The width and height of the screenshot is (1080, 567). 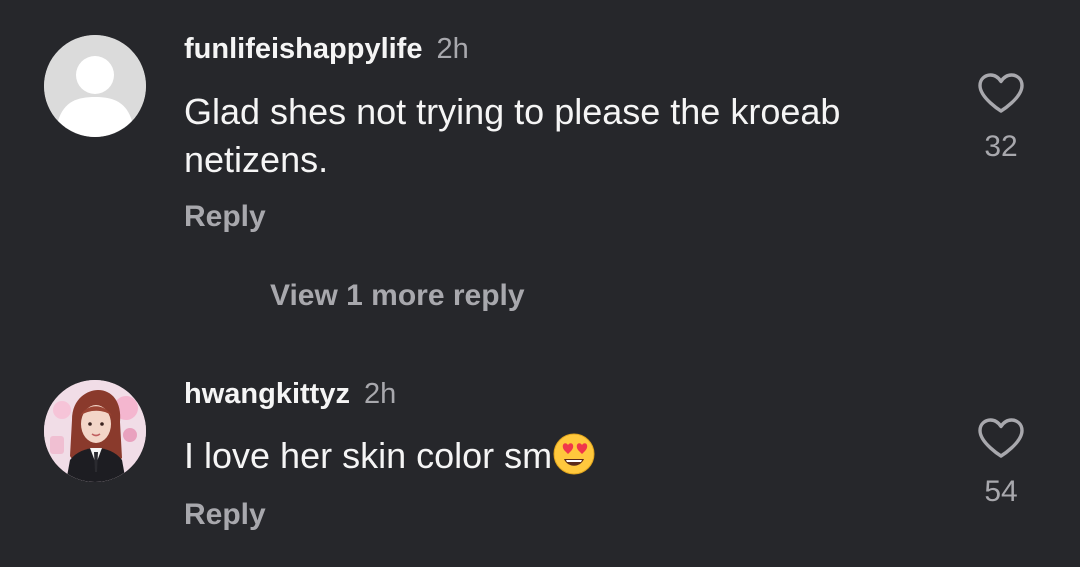 What do you see at coordinates (397, 296) in the screenshot?
I see `view-more-replies-button: View 1 more reply` at bounding box center [397, 296].